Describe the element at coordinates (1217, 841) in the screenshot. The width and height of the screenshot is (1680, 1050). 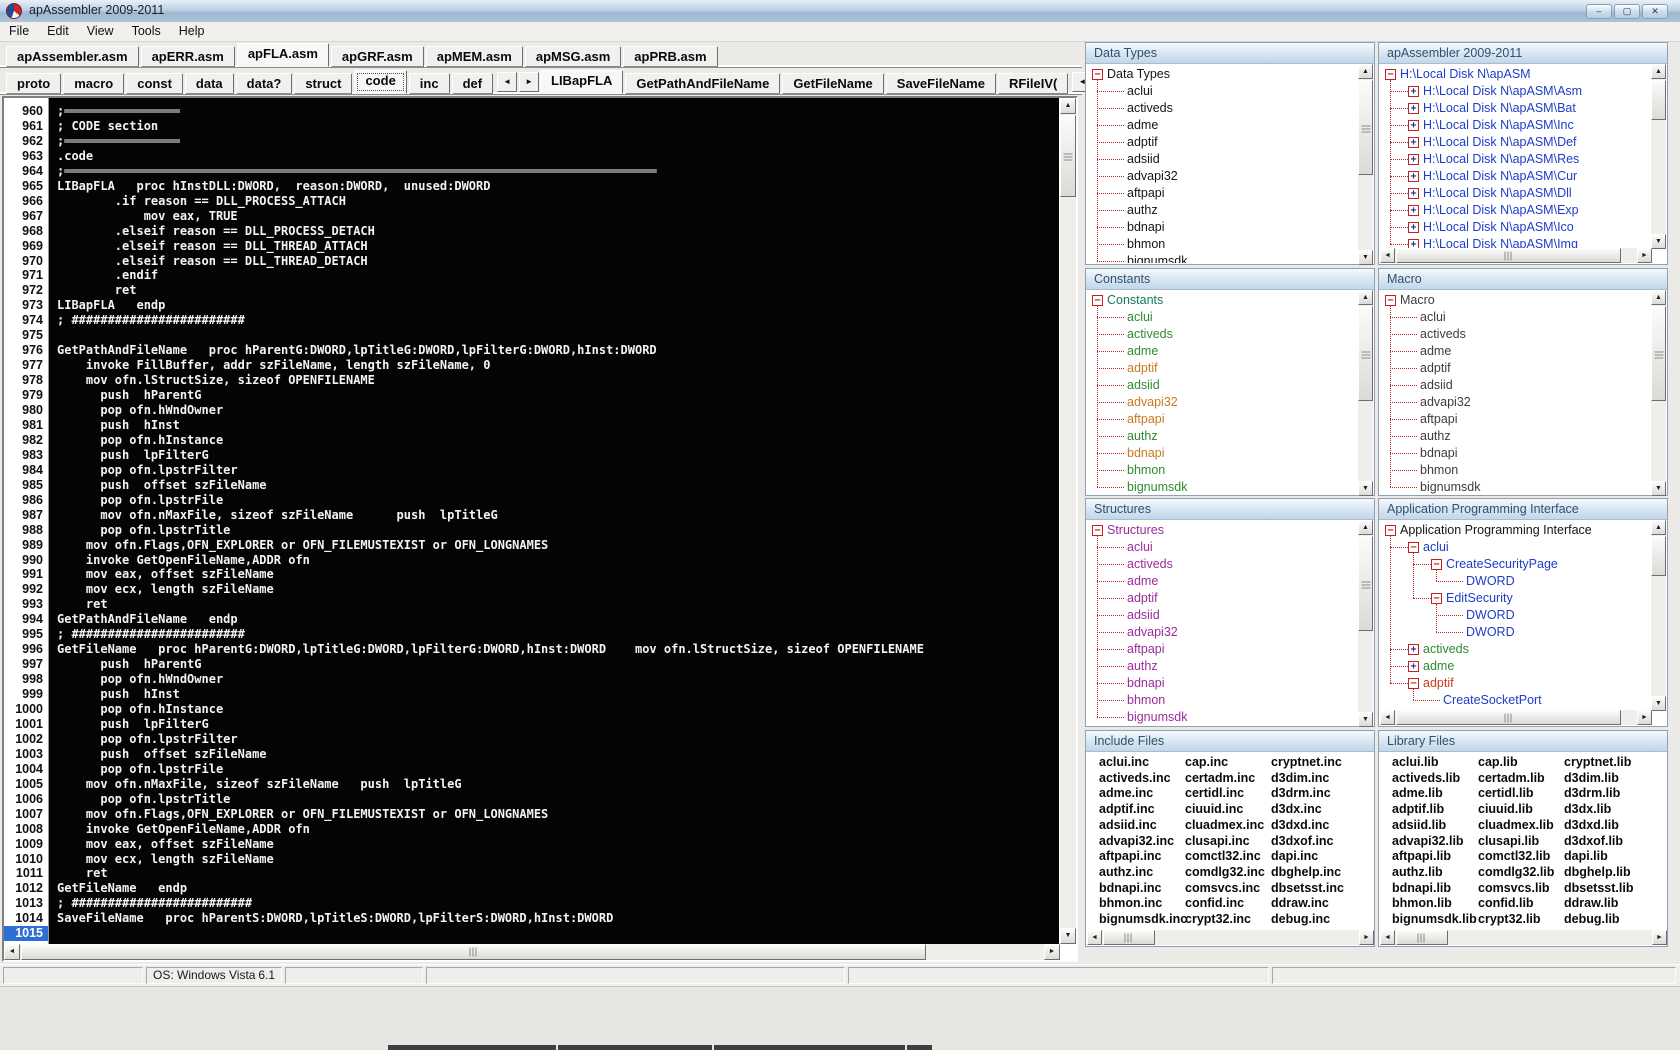
I see `file-item: clusapi.inc` at that location.